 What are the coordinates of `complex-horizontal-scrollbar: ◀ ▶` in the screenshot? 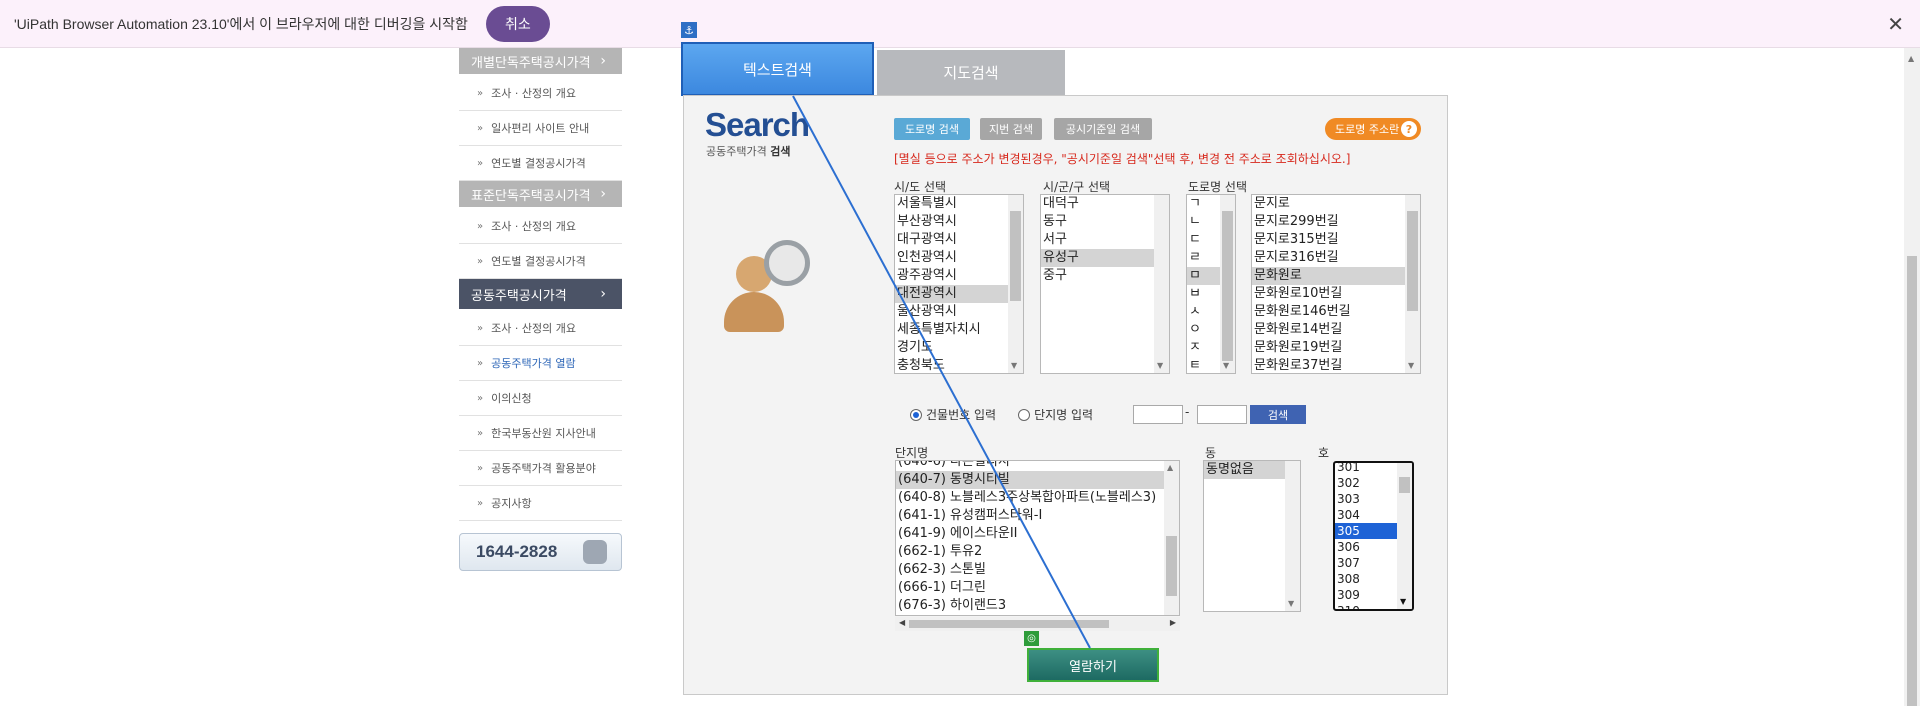 It's located at (1037, 624).